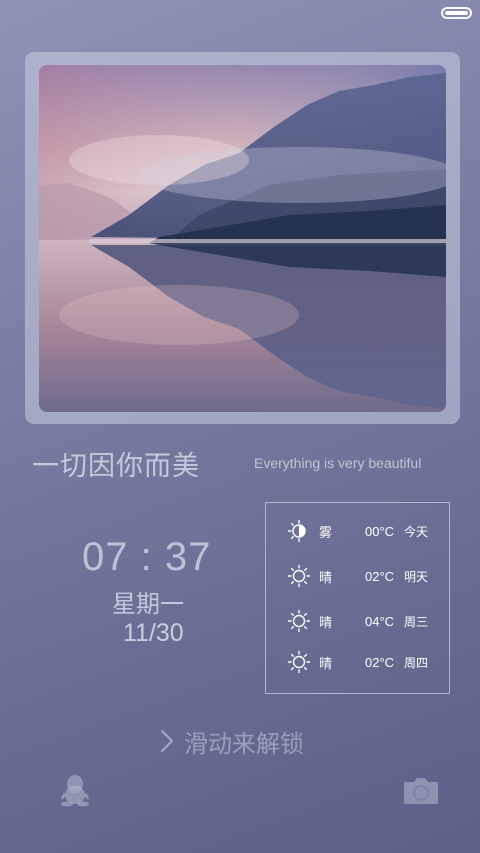 The height and width of the screenshot is (853, 480). Describe the element at coordinates (148, 604) in the screenshot. I see `clock-weekday: 星期一` at that location.